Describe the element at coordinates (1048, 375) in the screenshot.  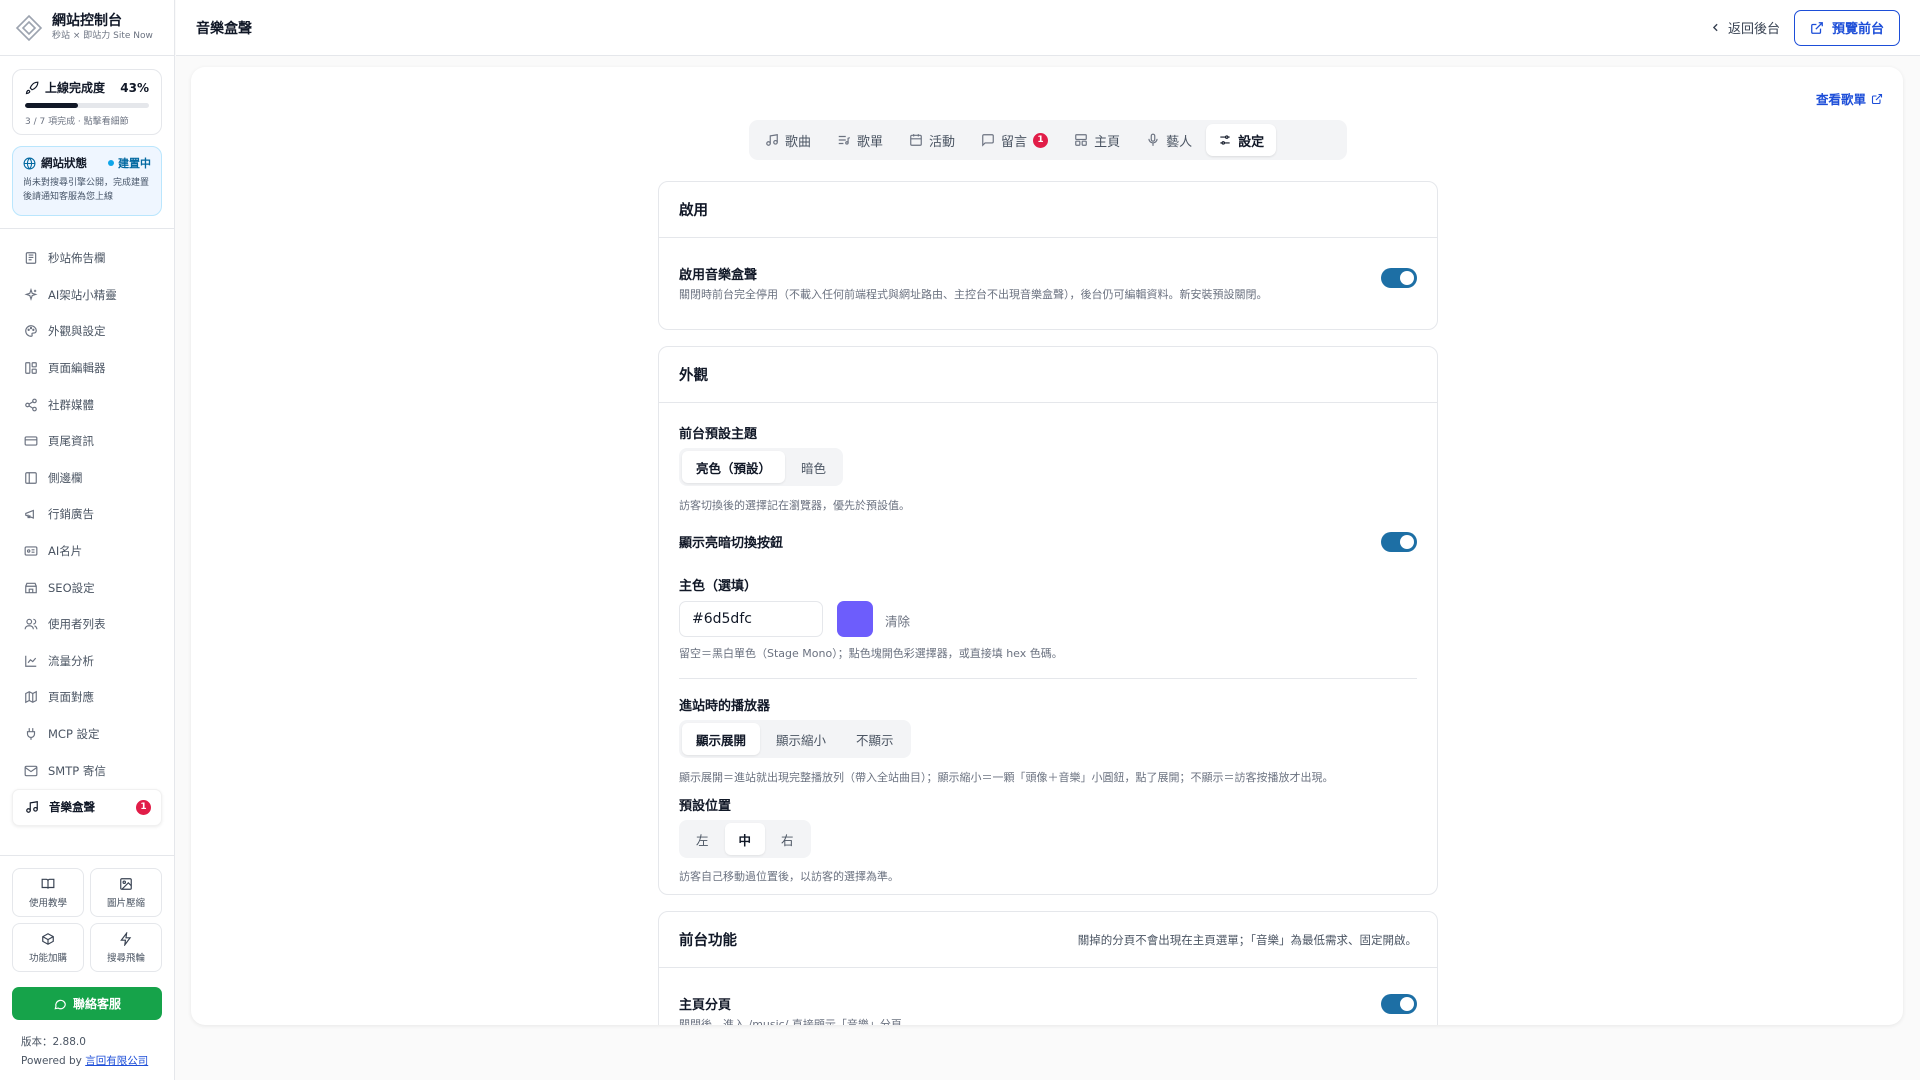
I see `appearance-section-title: 外觀` at that location.